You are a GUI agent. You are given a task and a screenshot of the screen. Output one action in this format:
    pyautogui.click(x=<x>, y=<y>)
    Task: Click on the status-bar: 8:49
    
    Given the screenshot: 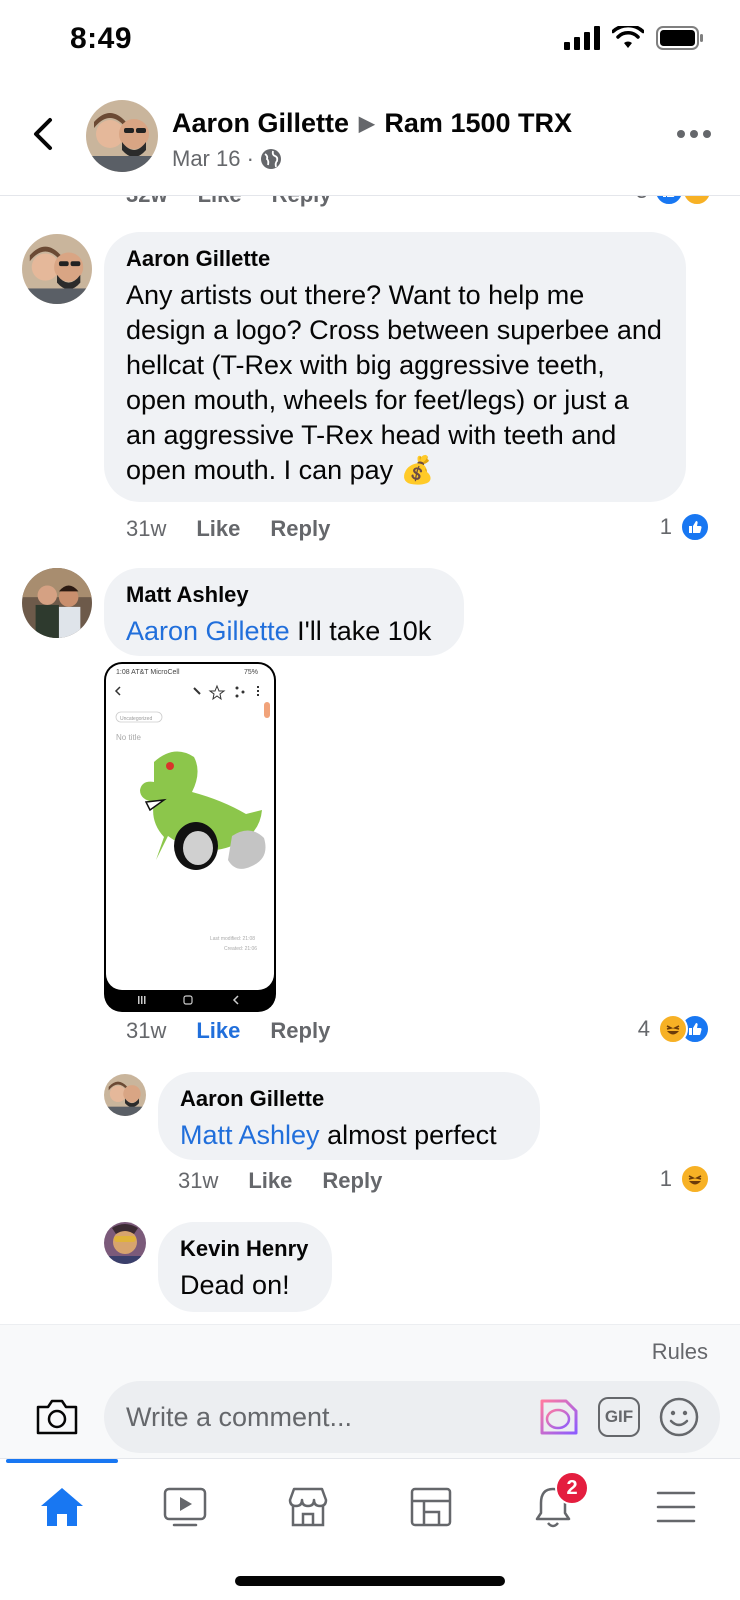 What is the action you would take?
    pyautogui.click(x=370, y=40)
    